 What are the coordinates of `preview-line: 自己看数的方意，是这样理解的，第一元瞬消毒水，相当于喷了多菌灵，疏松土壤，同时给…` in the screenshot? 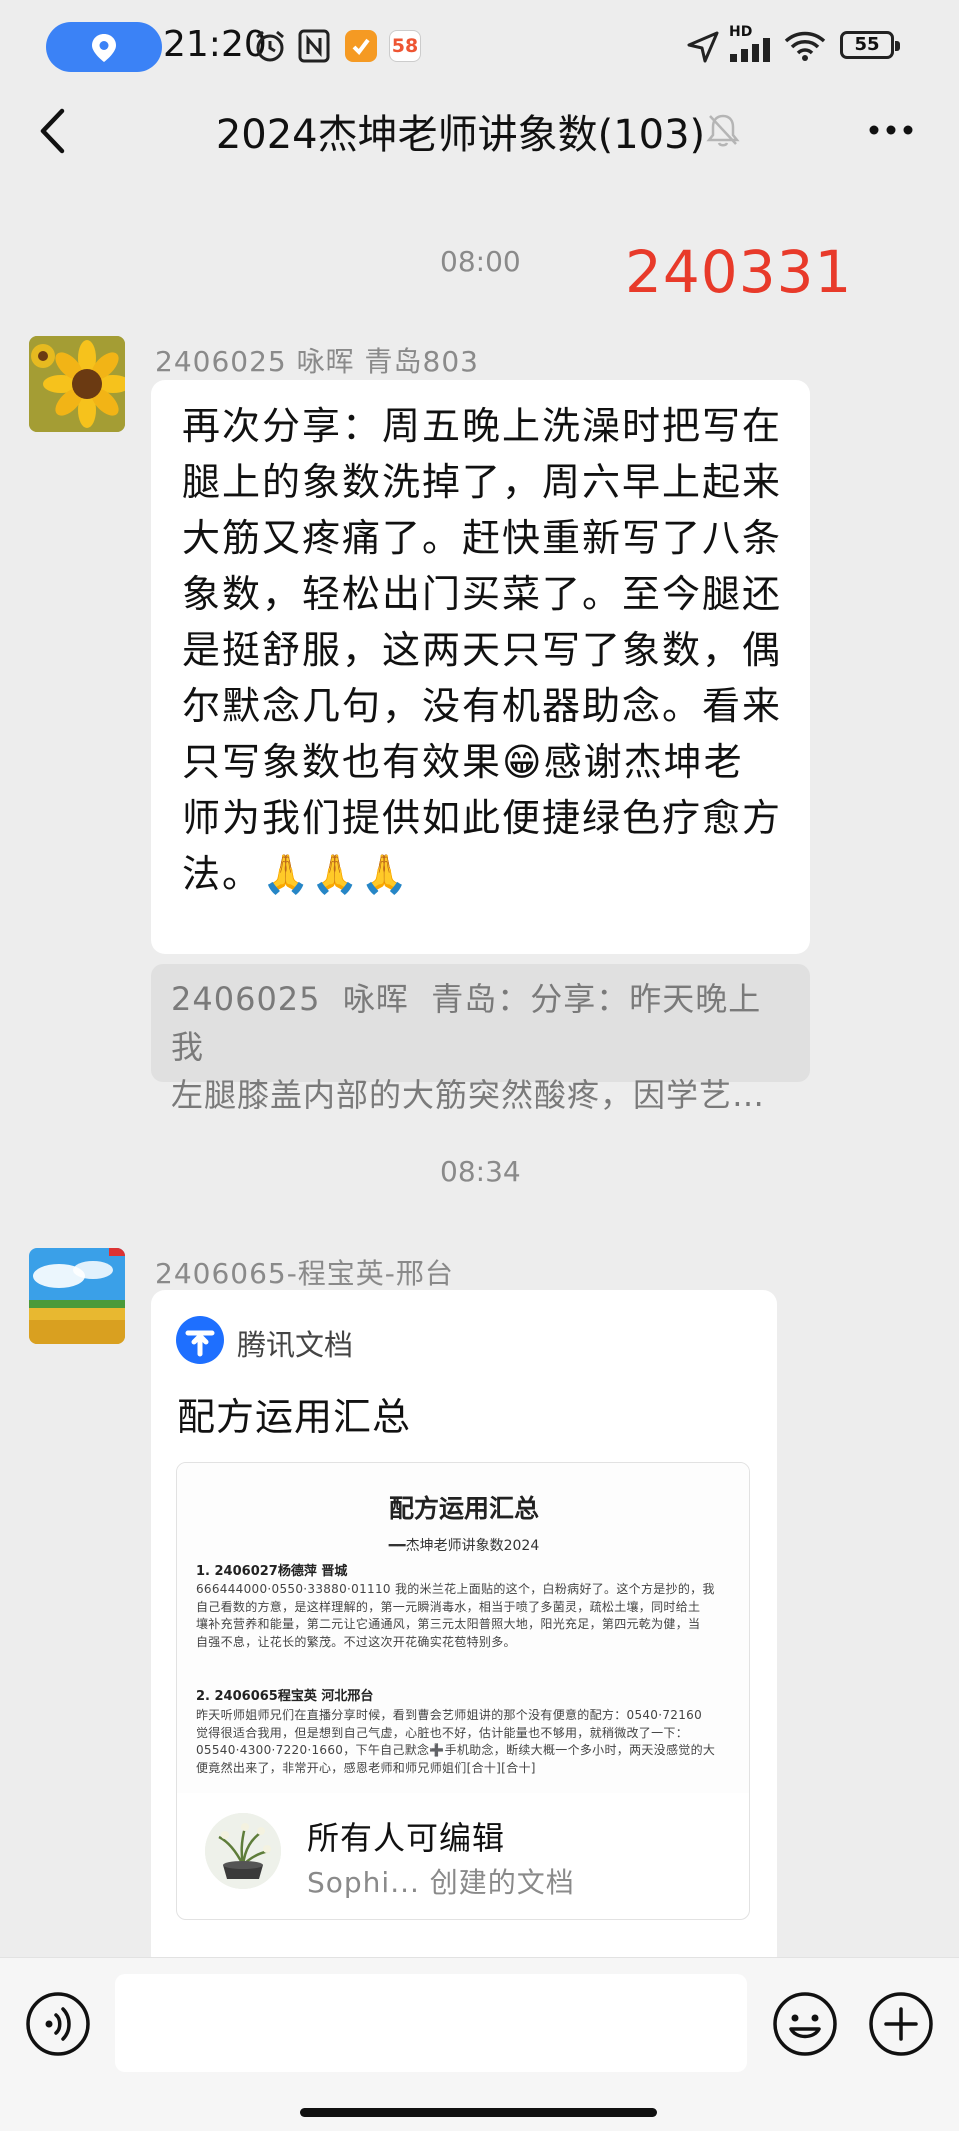 It's located at (448, 1606).